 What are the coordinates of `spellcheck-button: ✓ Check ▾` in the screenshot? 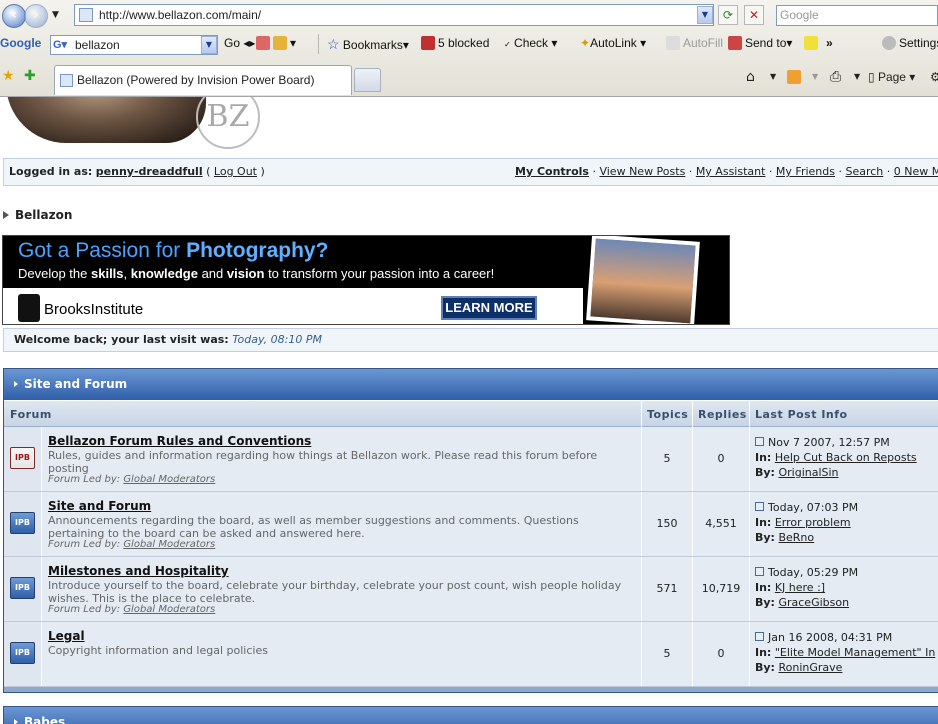 It's located at (530, 43).